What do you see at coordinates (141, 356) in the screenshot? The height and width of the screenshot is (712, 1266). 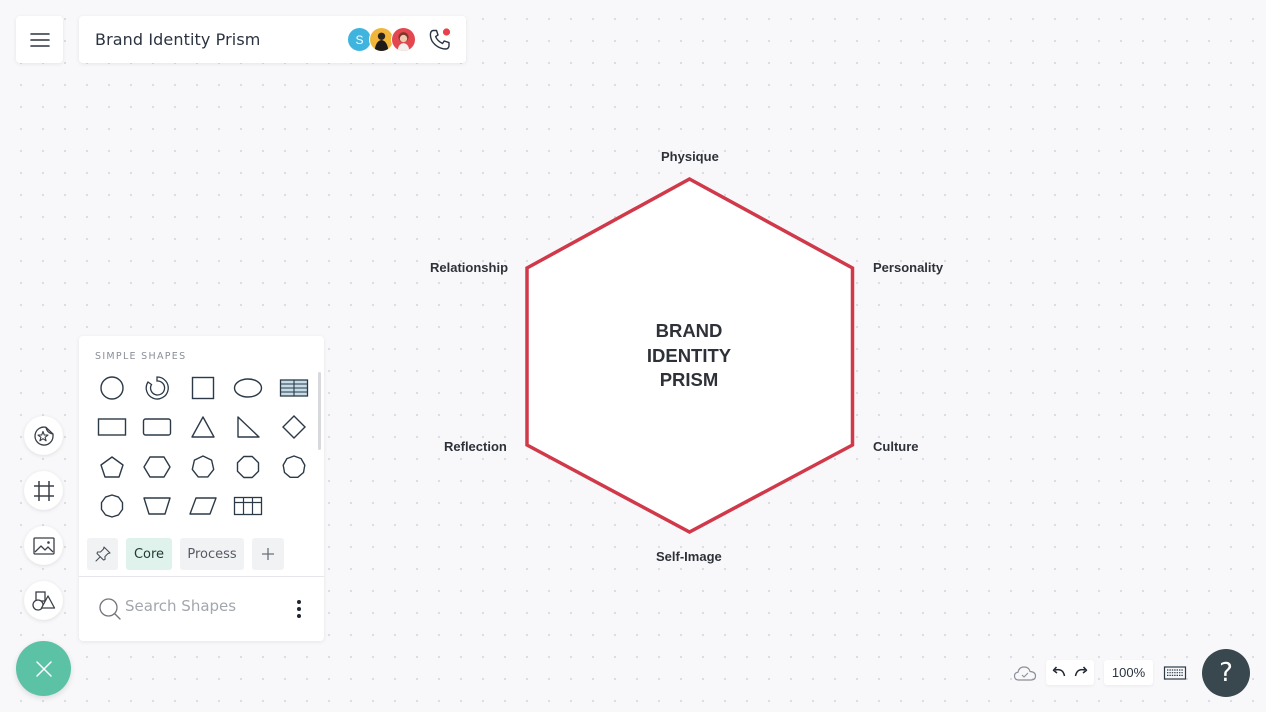 I see `panel-heading: SIMPLE SHAPES` at bounding box center [141, 356].